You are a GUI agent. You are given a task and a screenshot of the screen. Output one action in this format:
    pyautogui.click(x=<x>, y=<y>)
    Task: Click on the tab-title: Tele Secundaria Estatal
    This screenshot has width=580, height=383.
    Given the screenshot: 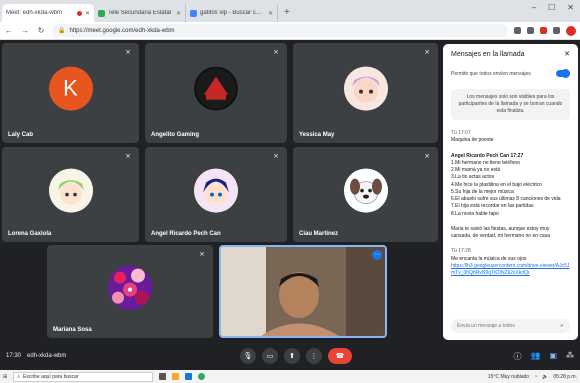 What is the action you would take?
    pyautogui.click(x=140, y=13)
    